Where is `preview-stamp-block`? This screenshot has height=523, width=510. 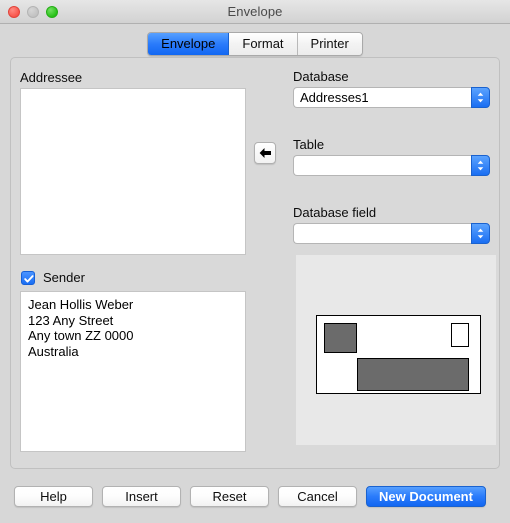
preview-stamp-block is located at coordinates (460, 335).